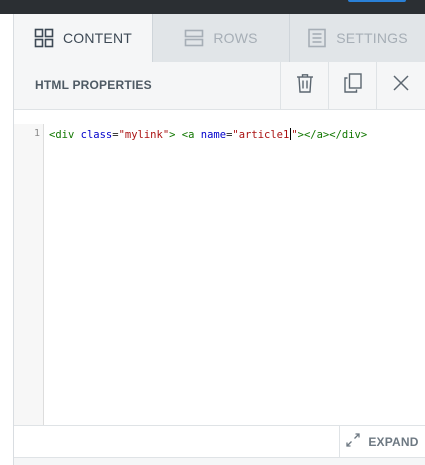 The width and height of the screenshot is (425, 465). What do you see at coordinates (372, 38) in the screenshot?
I see `tab-settings-label: SETTINGS` at bounding box center [372, 38].